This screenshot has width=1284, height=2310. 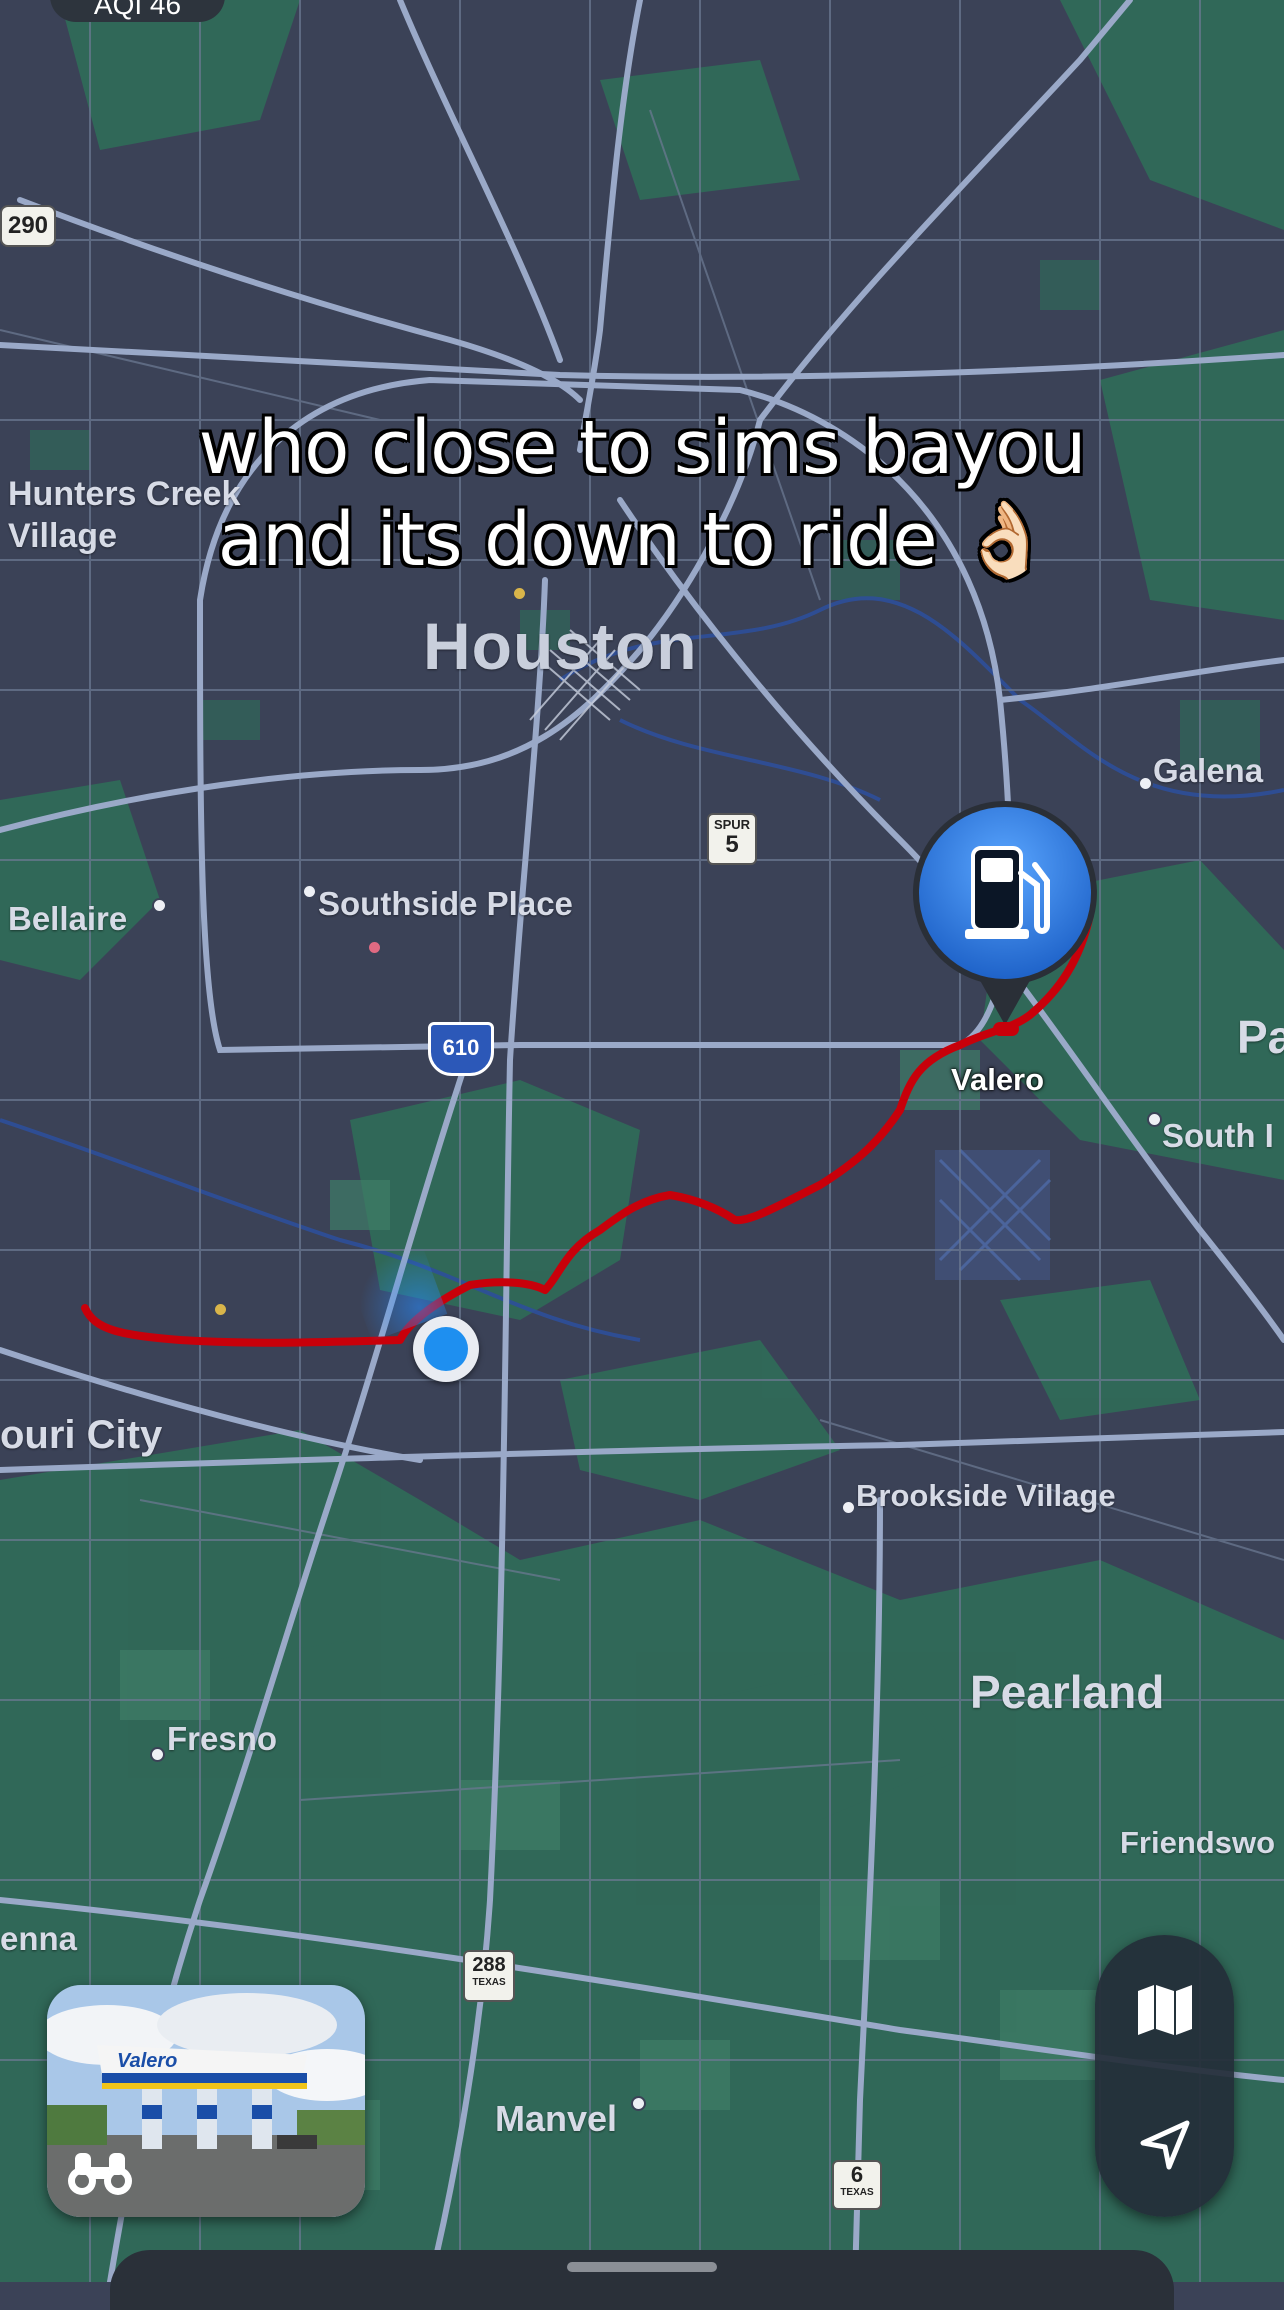 I want to click on i-610-shield: 610, so click(x=461, y=1049).